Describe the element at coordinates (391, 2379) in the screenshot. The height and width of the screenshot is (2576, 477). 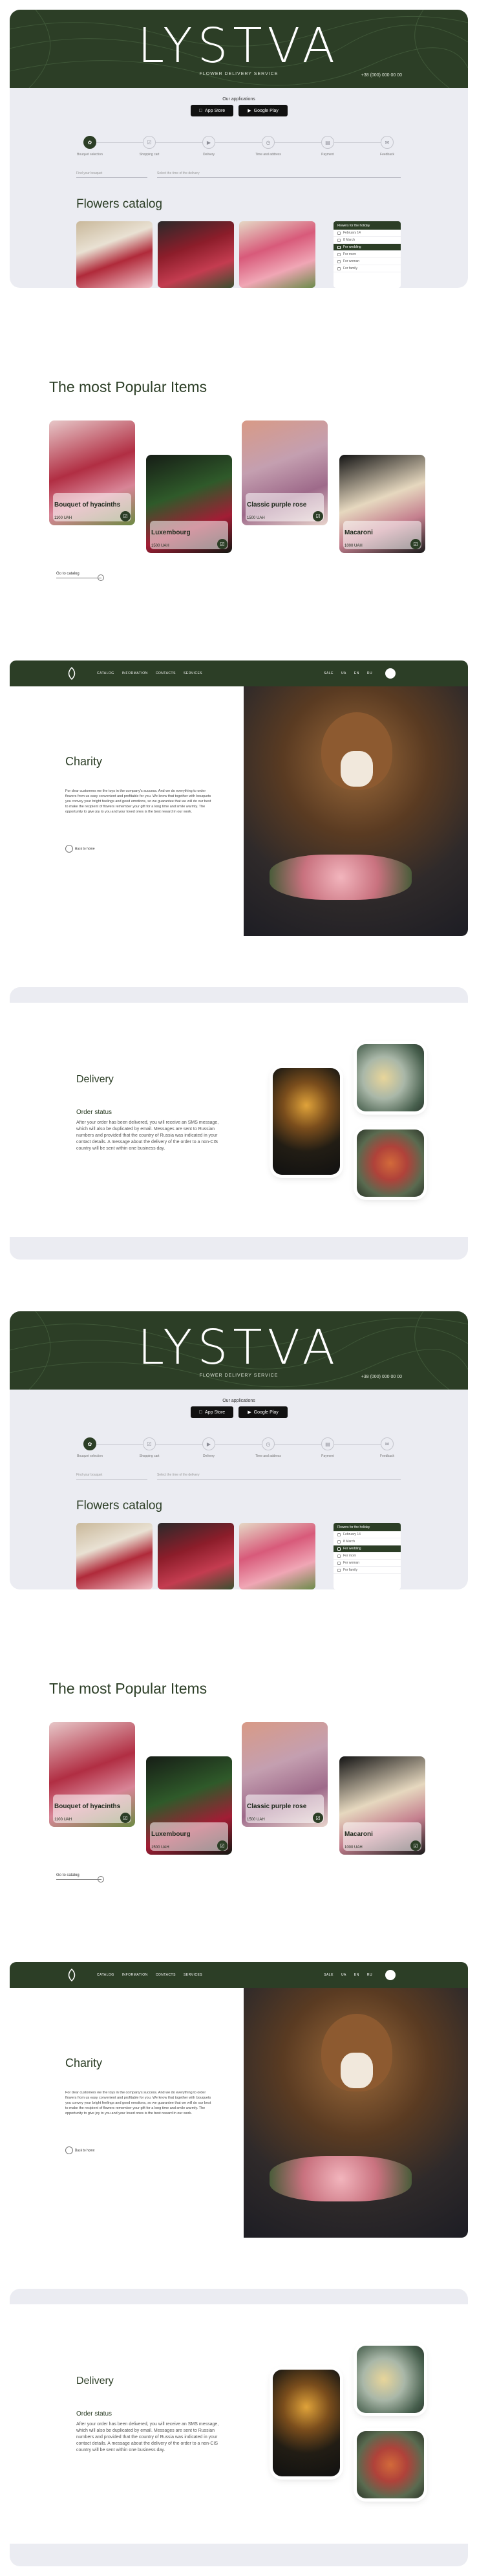
I see `flower-photo` at that location.